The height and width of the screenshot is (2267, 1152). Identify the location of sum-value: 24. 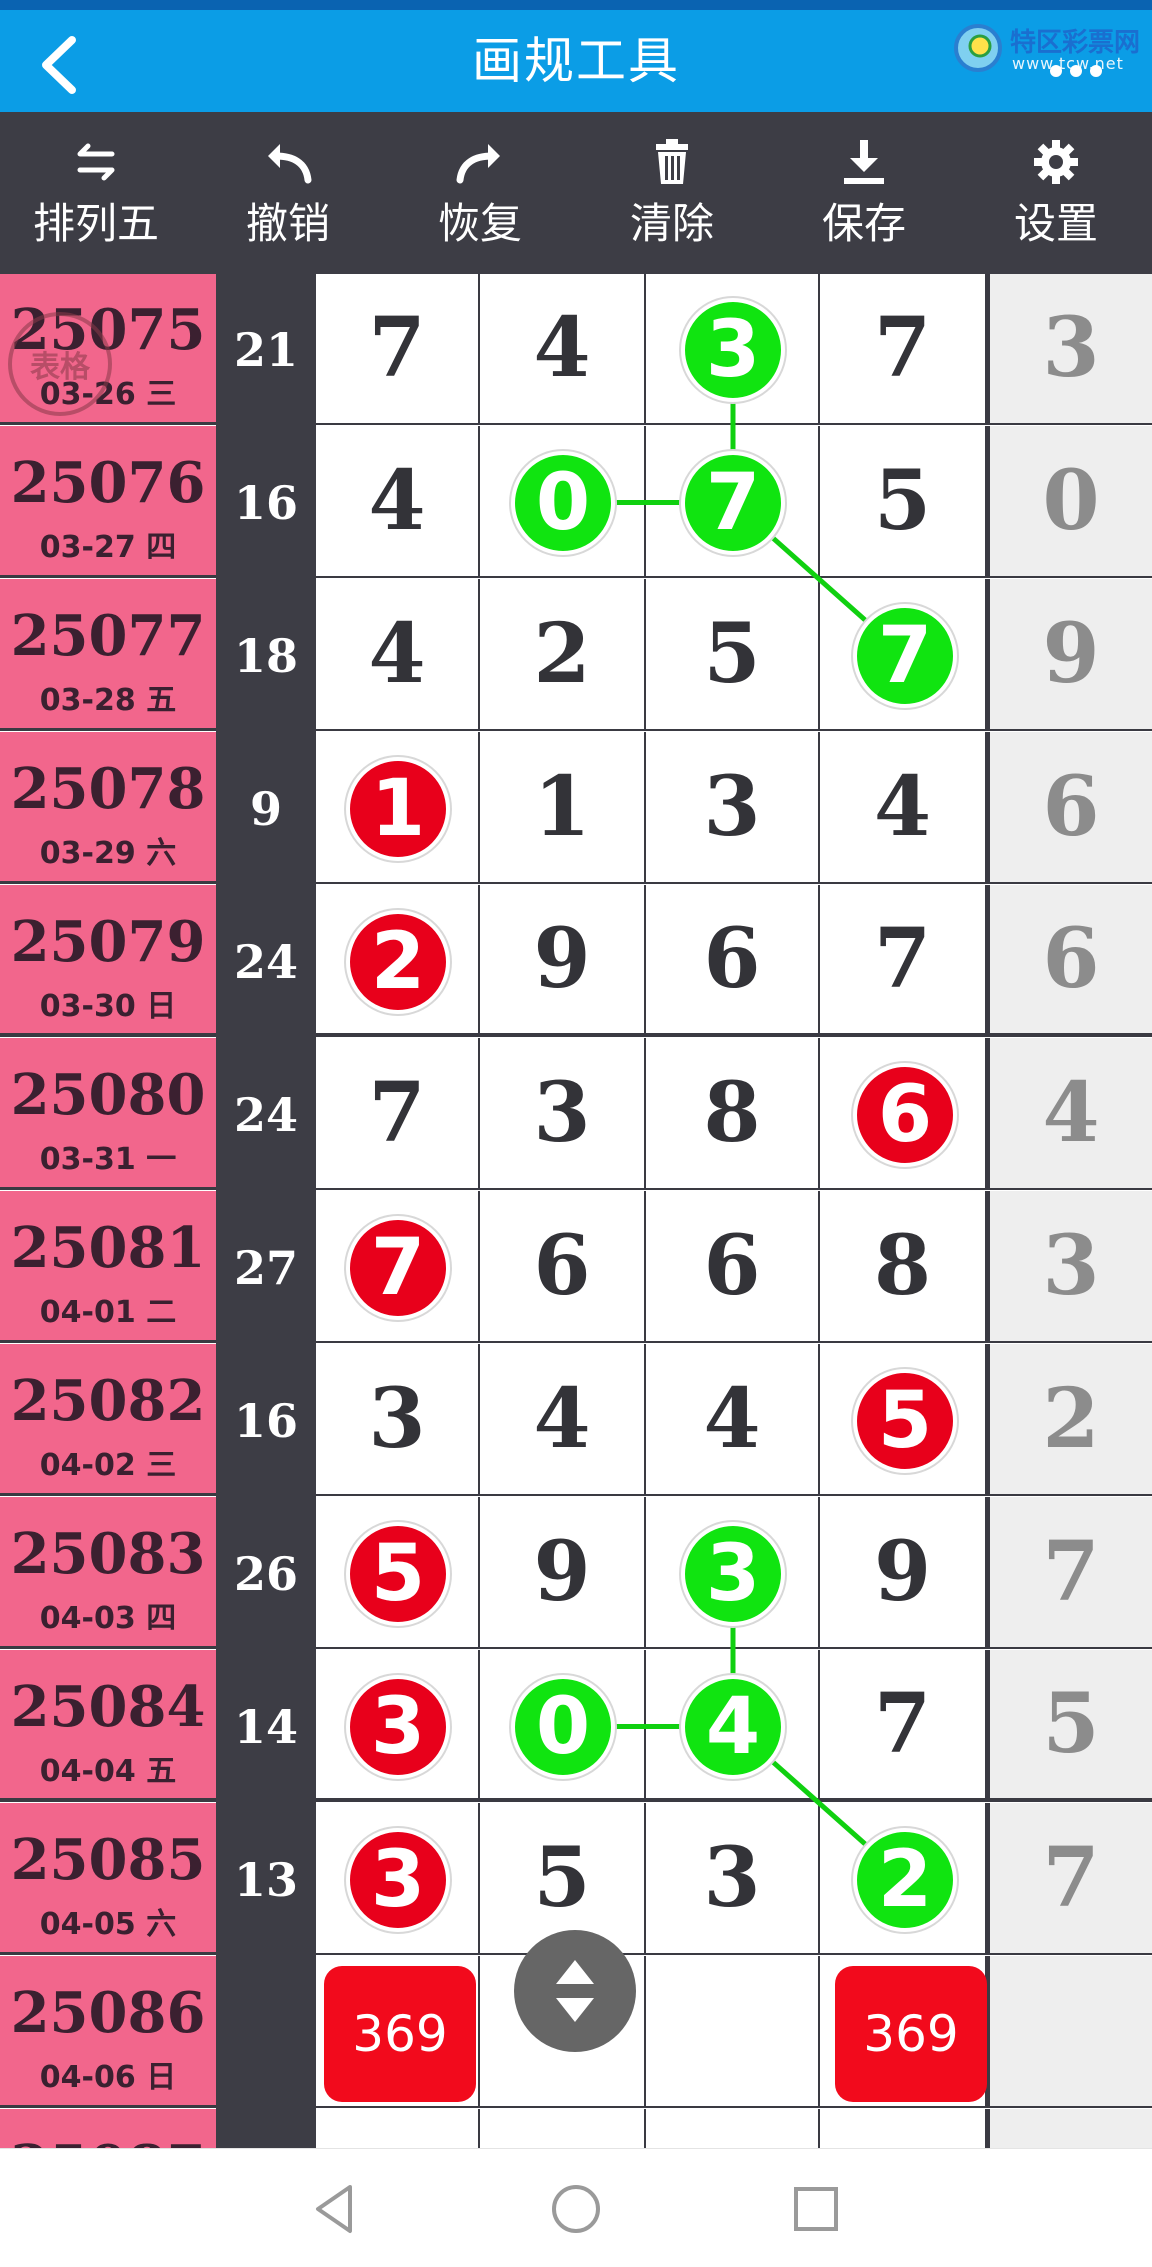
(266, 1114).